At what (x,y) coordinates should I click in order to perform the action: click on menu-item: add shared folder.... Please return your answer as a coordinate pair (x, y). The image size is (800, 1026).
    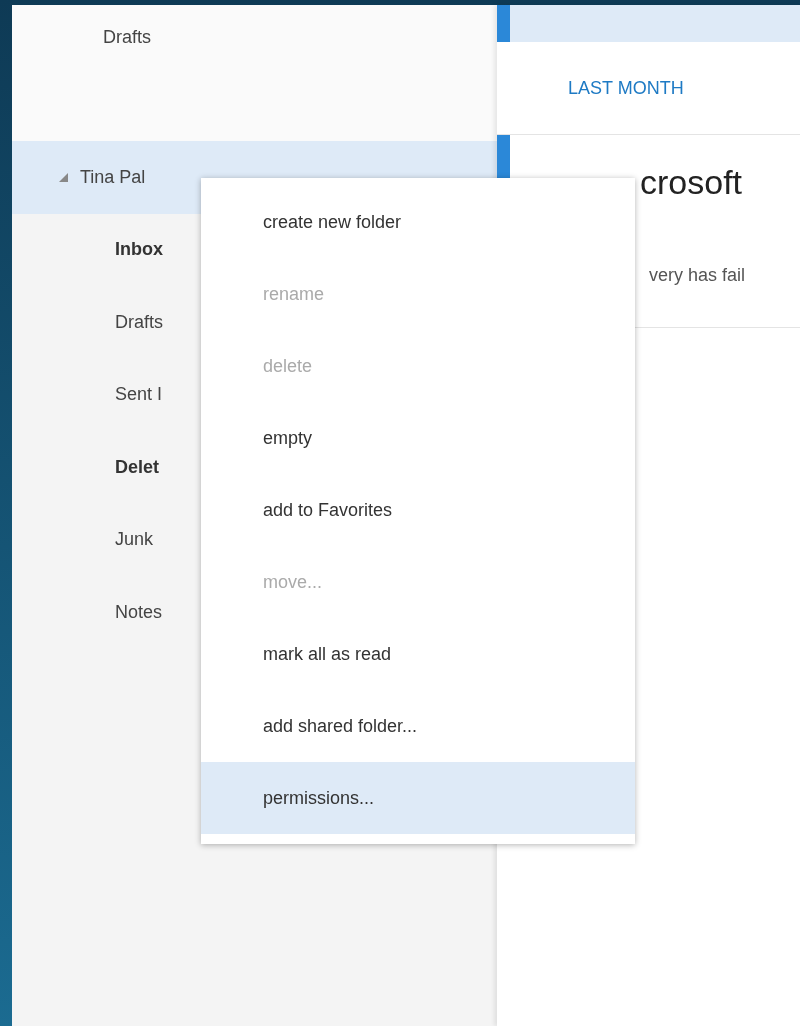
    Looking at the image, I should click on (418, 726).